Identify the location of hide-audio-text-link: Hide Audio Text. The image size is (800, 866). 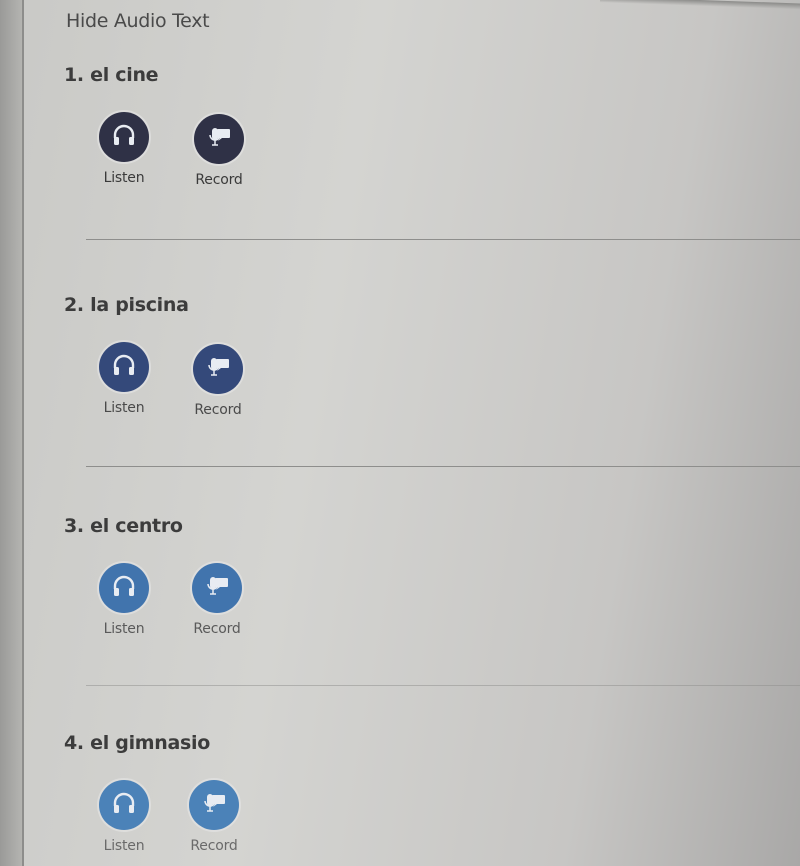
(138, 21).